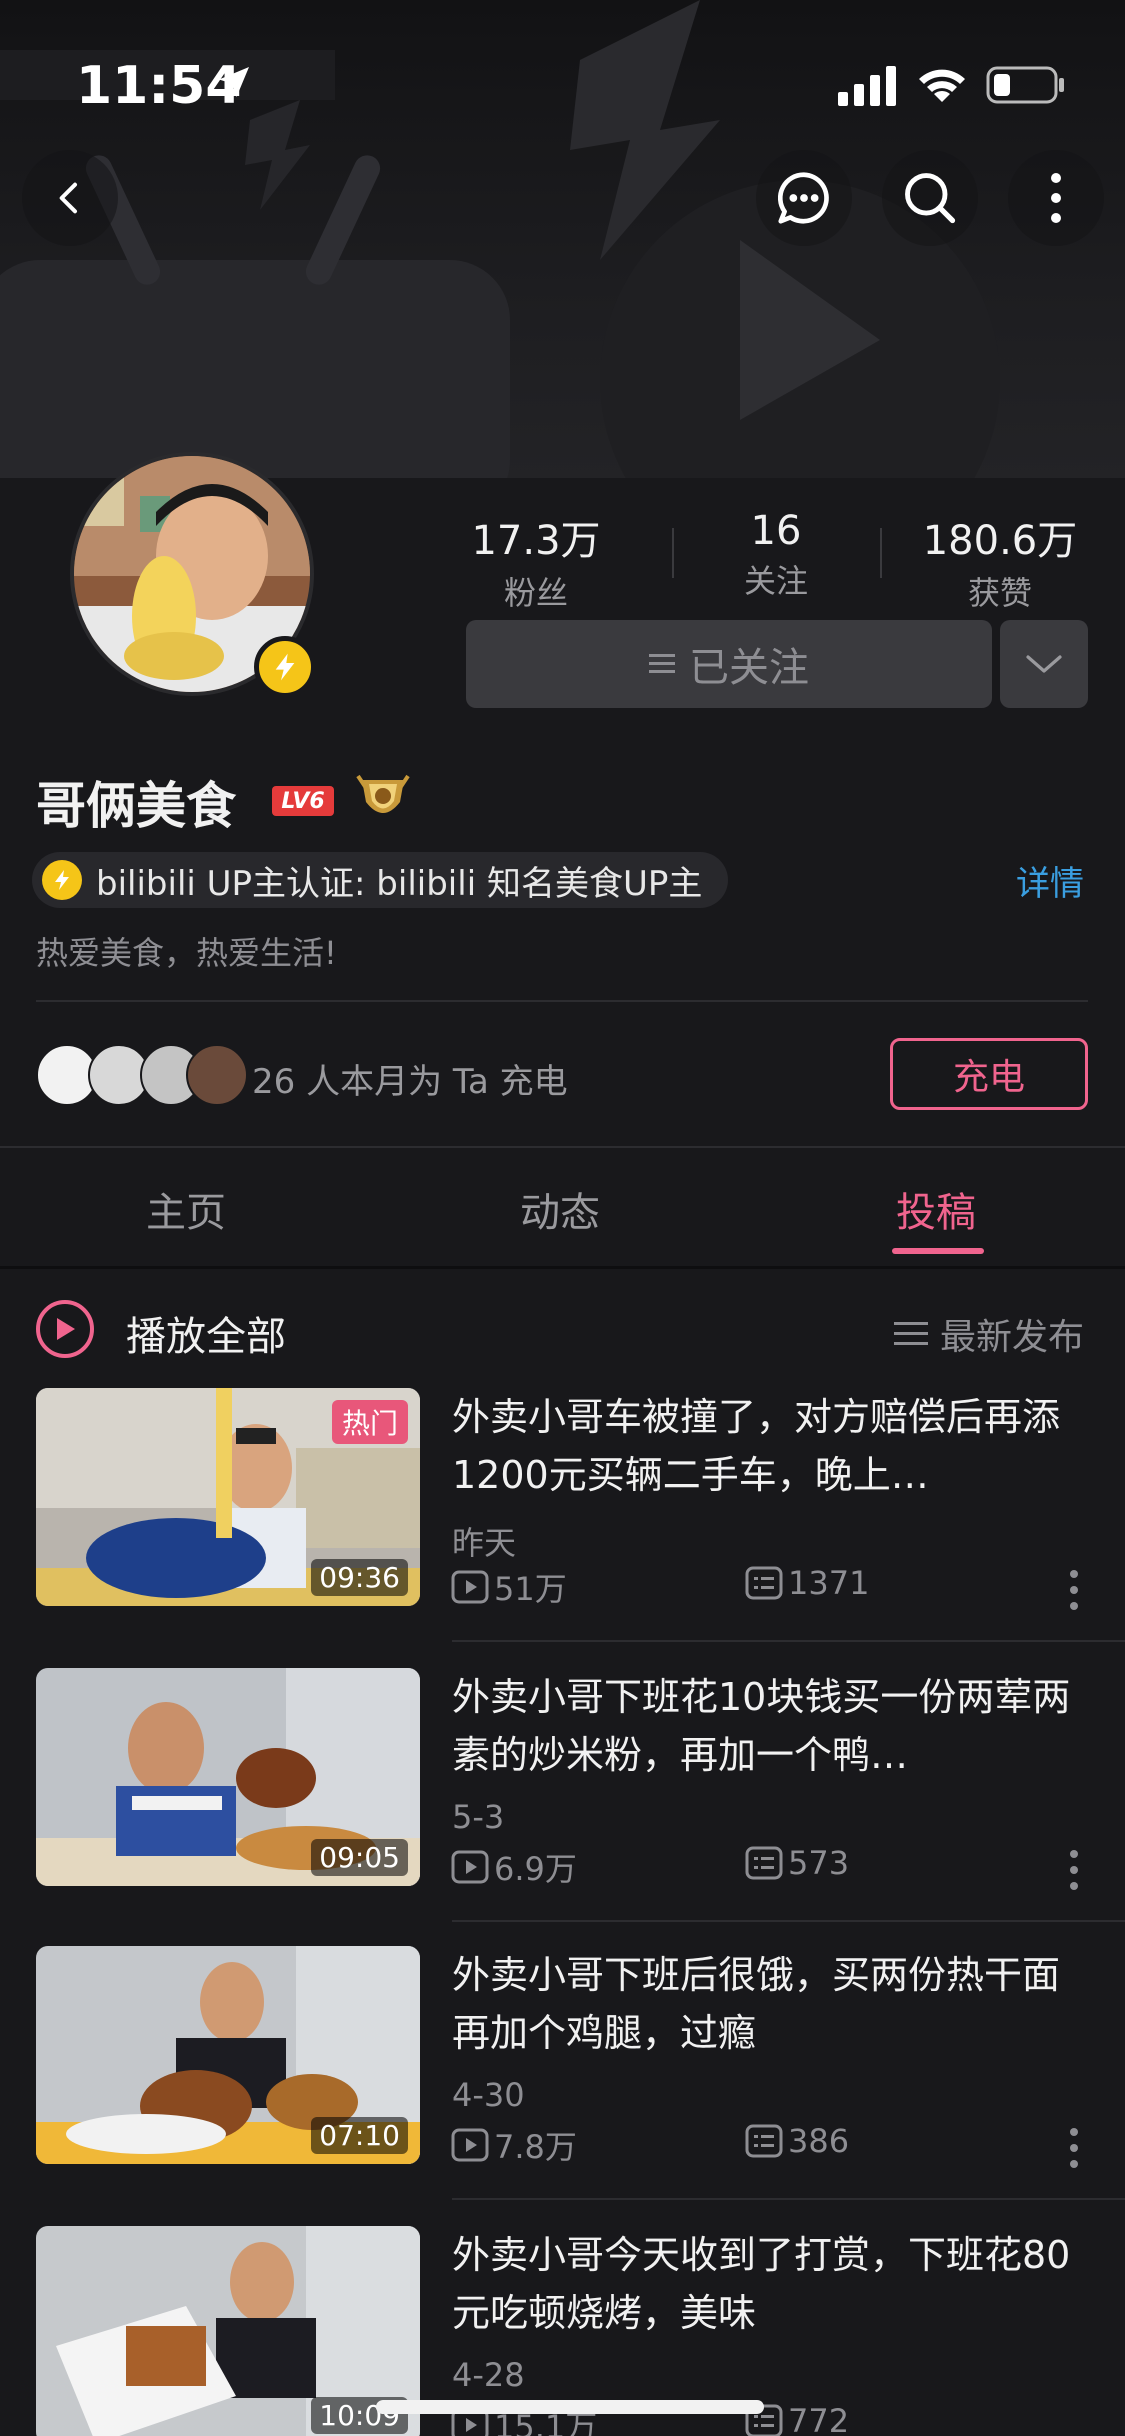 This screenshot has width=1125, height=2436. I want to click on verified-icon, so click(62, 880).